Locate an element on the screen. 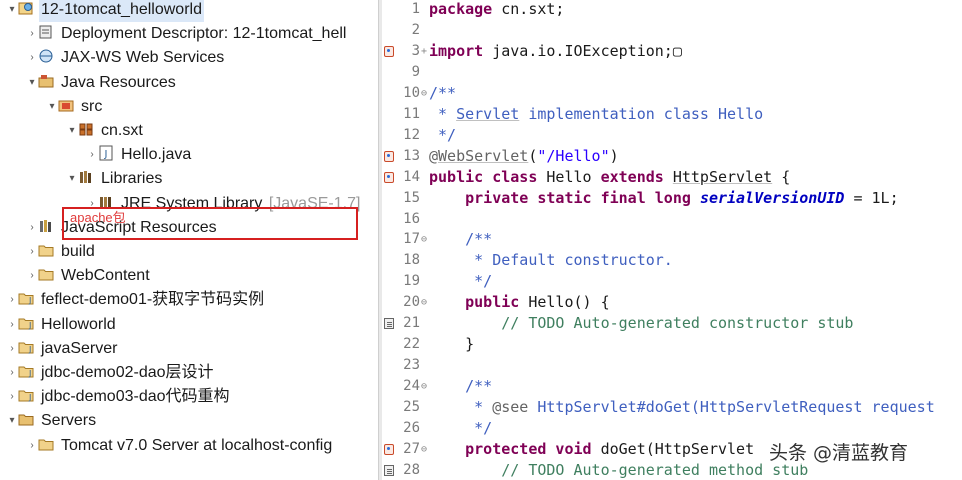  java-resources-icon is located at coordinates (46, 81).